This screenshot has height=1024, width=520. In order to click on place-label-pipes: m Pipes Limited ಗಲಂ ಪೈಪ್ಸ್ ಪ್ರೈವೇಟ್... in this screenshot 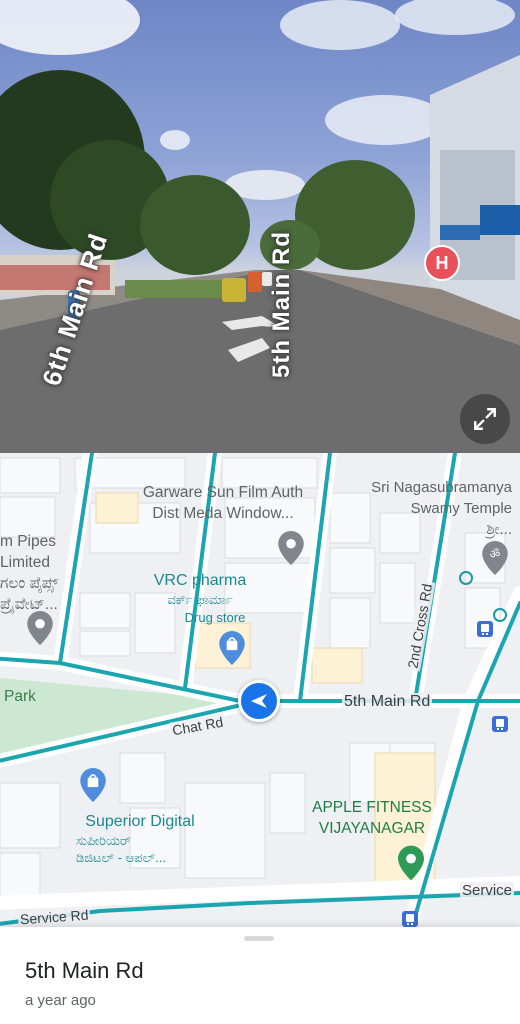, I will do `click(35, 573)`.